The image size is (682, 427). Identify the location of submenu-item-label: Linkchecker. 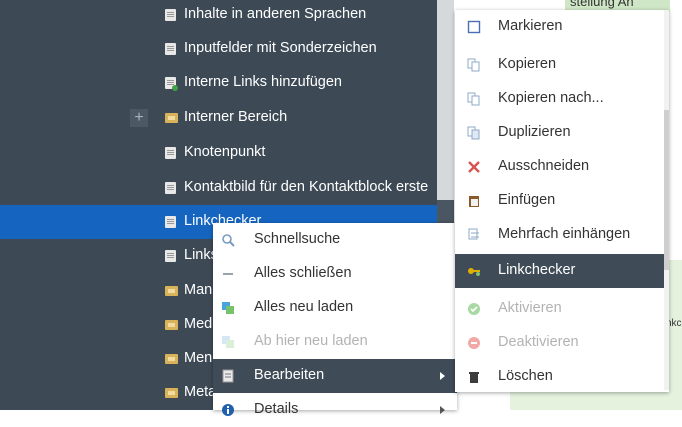
(537, 270).